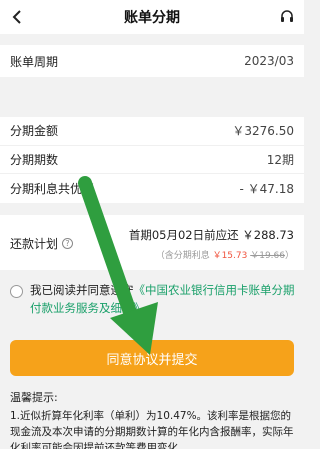  I want to click on interest-discount-row: 分期利息共优惠 - ￥47.18, so click(152, 188).